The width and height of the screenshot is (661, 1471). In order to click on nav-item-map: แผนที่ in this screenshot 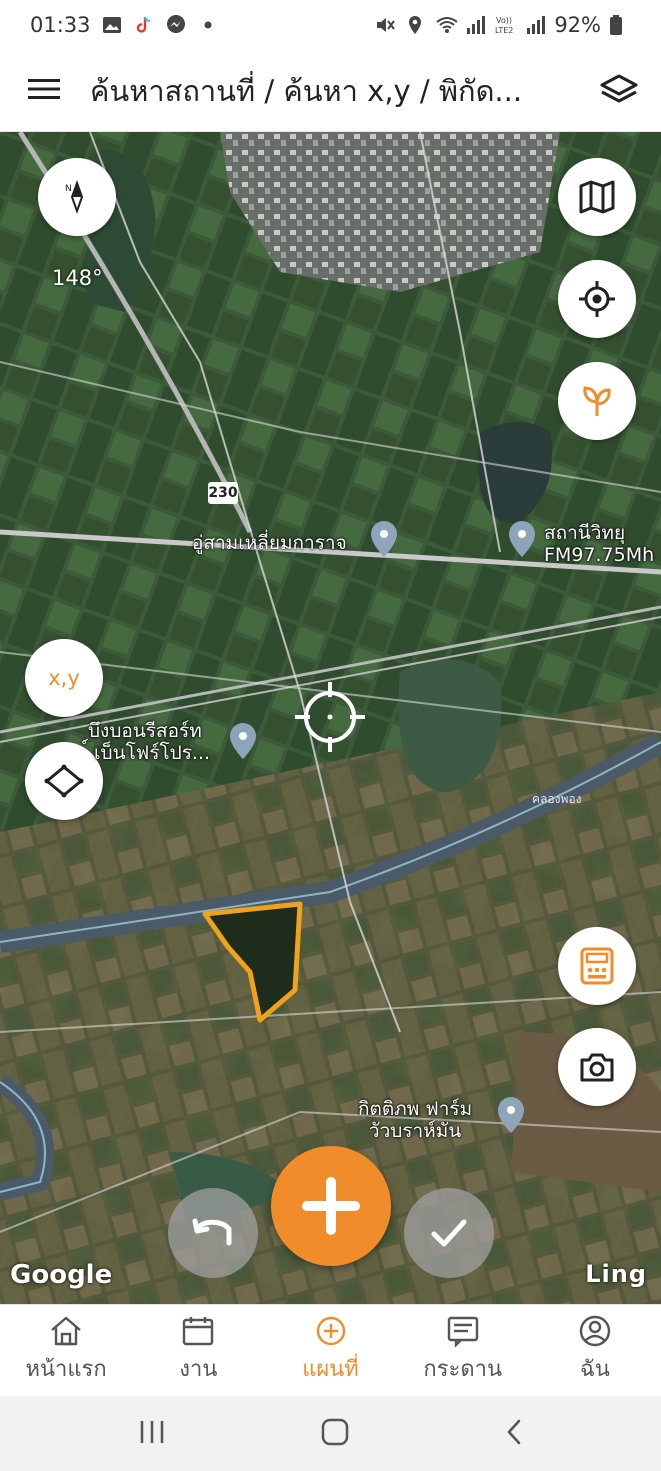, I will do `click(330, 1350)`.